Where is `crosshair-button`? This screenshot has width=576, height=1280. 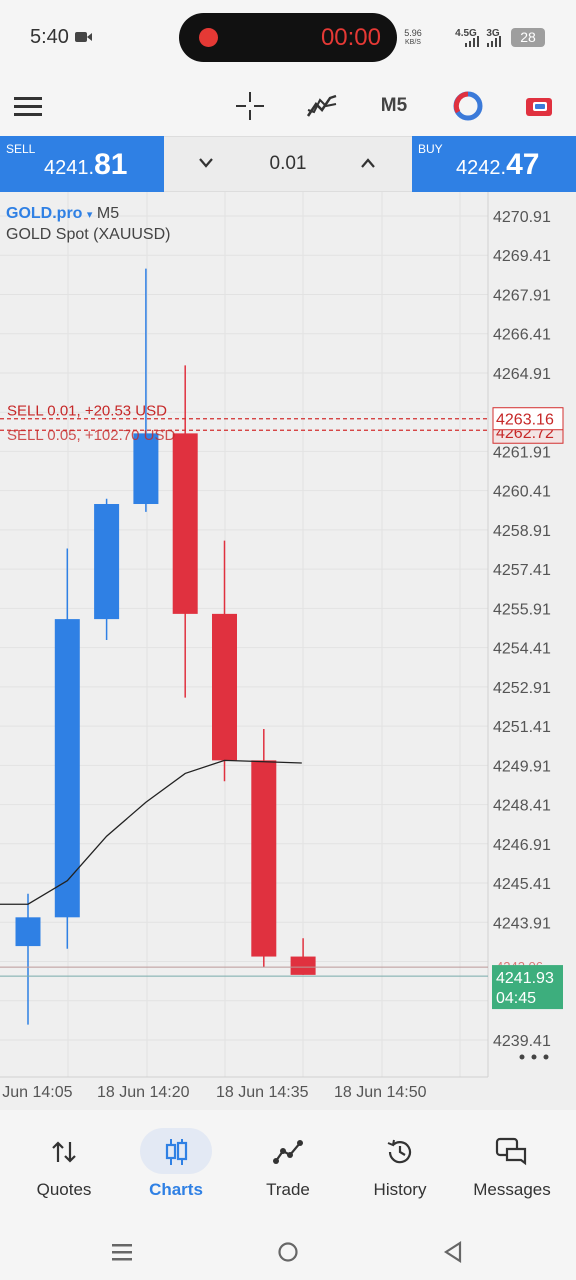 crosshair-button is located at coordinates (250, 106).